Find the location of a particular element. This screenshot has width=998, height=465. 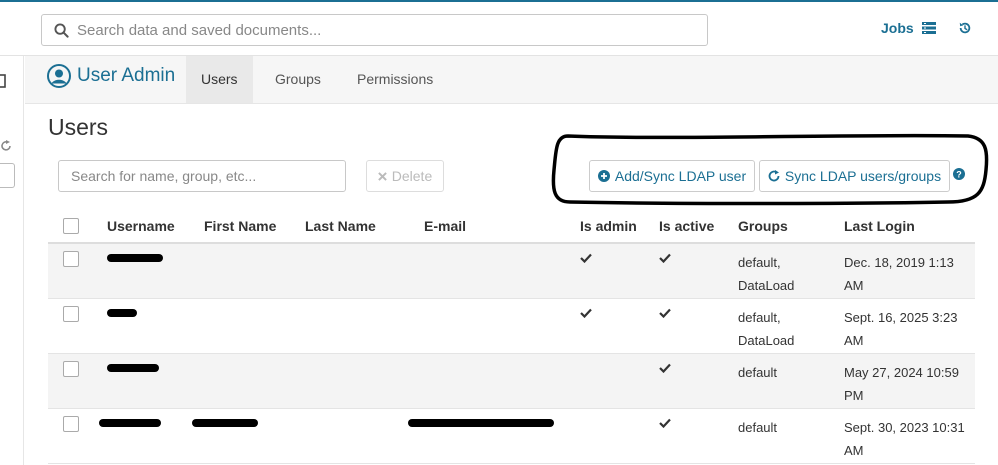

column-header-first-name: First Name is located at coordinates (254, 227).